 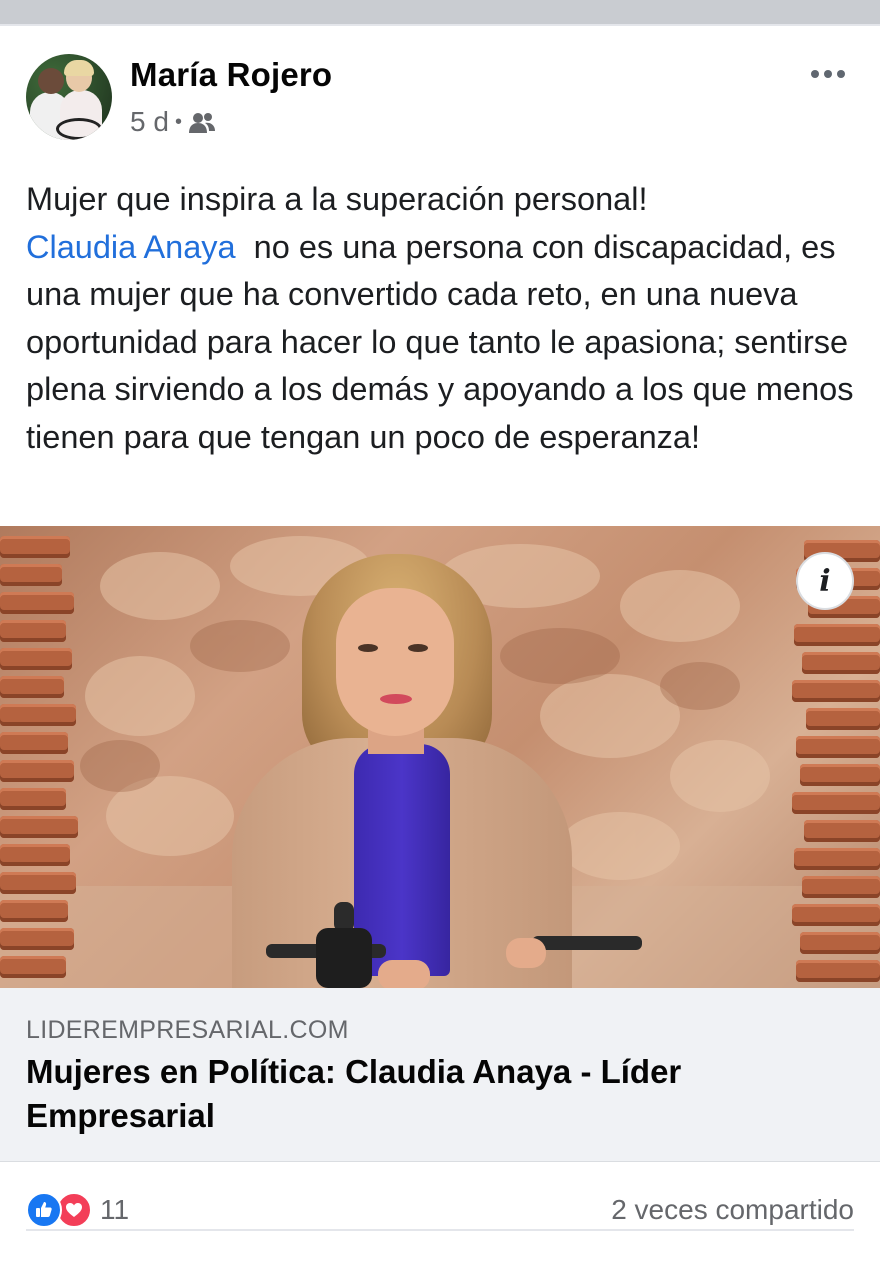 I want to click on author-avatar, so click(x=69, y=97).